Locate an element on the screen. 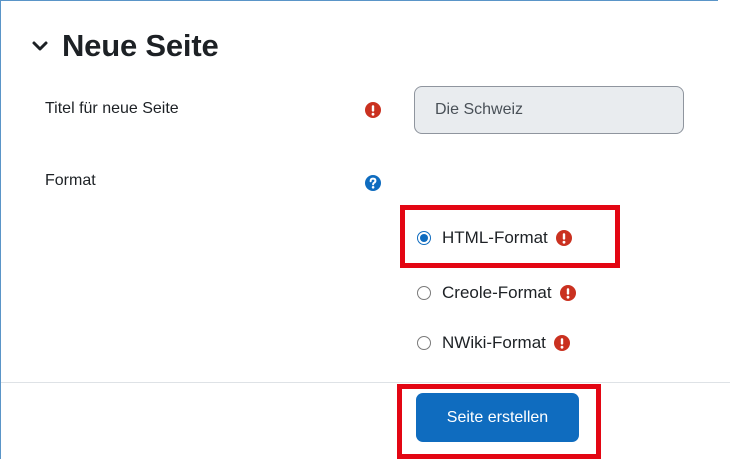 Image resolution: width=730 pixels, height=459 pixels. format-option-creole: Creole-Format is located at coordinates (496, 293).